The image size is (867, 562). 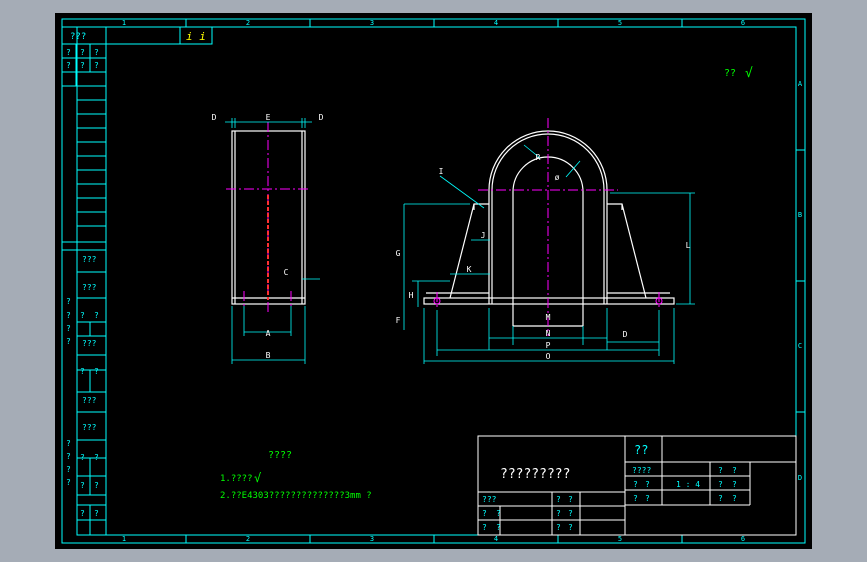 What do you see at coordinates (535, 474) in the screenshot?
I see `drawing-name: ?????????` at bounding box center [535, 474].